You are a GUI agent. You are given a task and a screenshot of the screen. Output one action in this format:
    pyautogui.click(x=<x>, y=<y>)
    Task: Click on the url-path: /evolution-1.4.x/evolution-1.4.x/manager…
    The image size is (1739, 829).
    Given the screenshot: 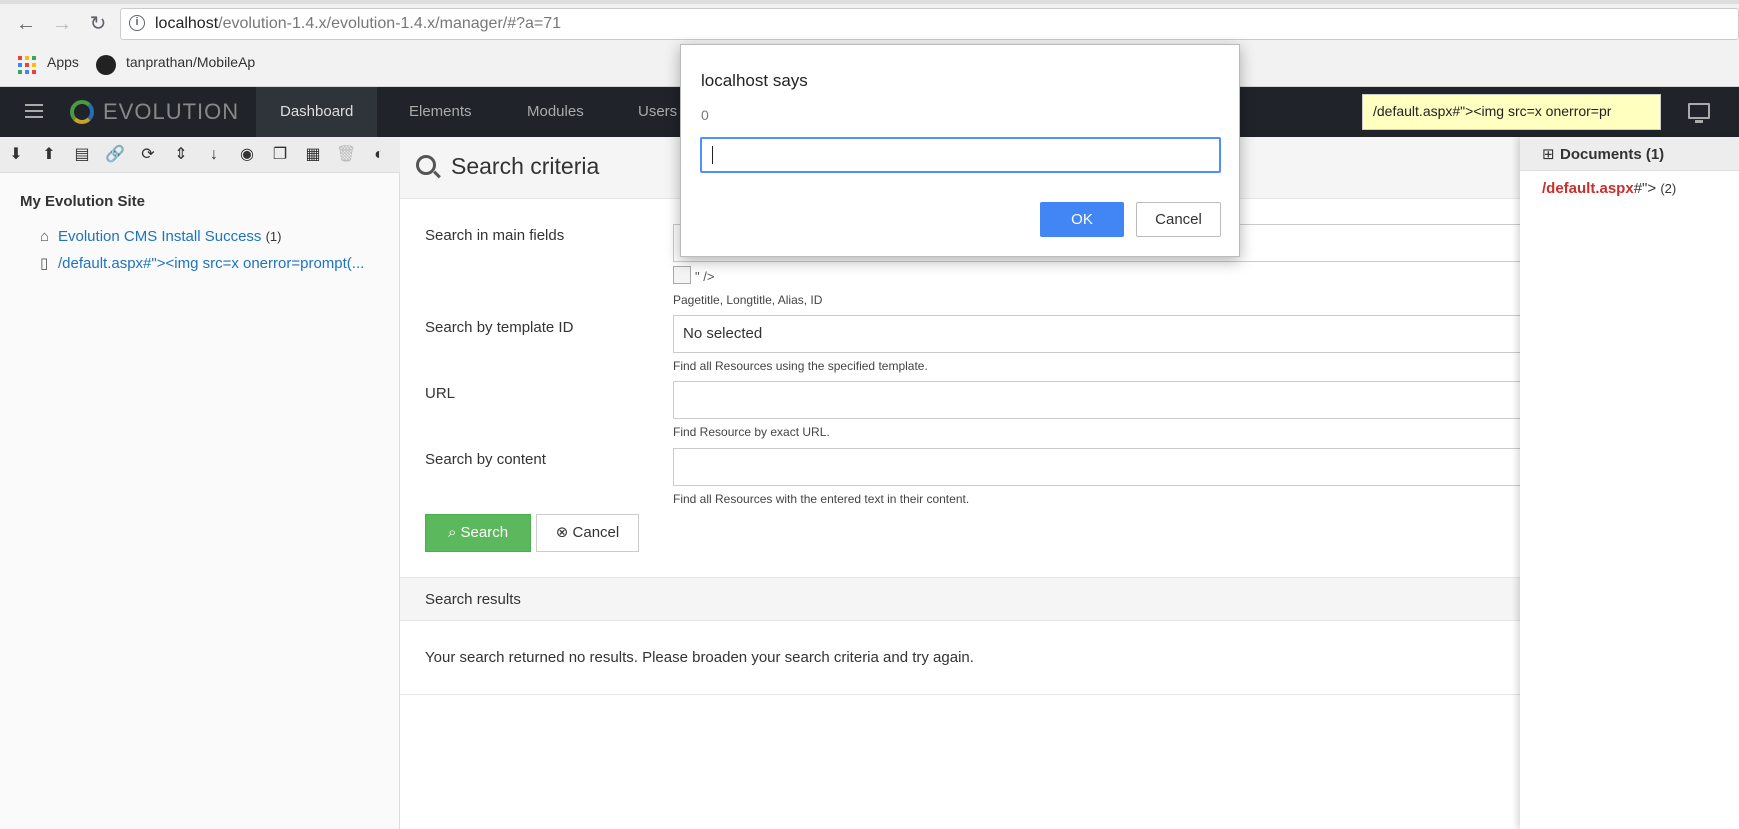 What is the action you would take?
    pyautogui.click(x=390, y=23)
    